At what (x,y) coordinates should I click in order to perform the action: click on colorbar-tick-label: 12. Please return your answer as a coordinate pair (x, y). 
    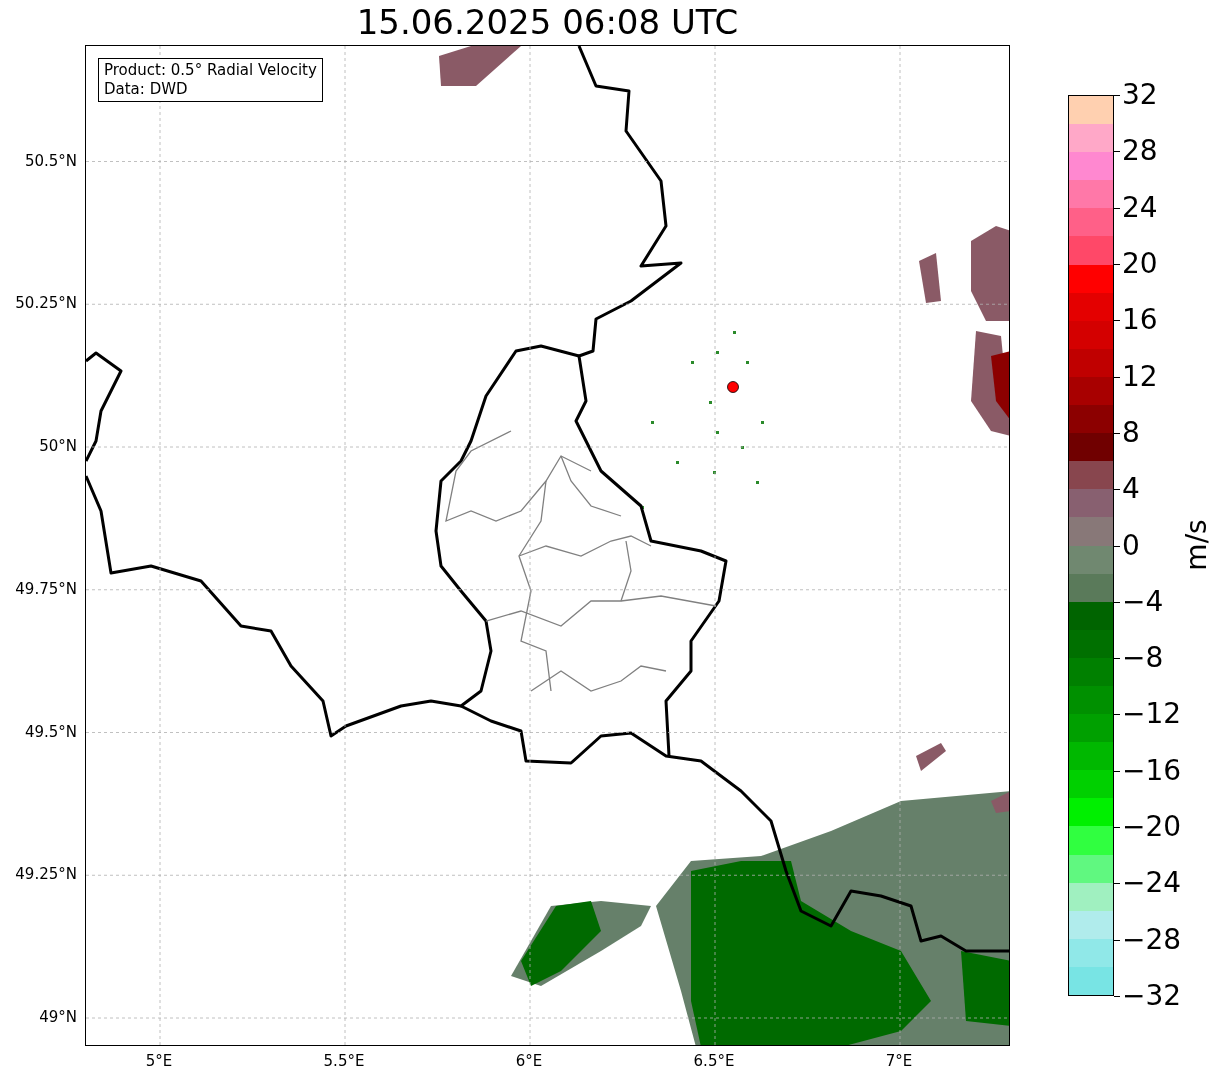
    Looking at the image, I should click on (1140, 376).